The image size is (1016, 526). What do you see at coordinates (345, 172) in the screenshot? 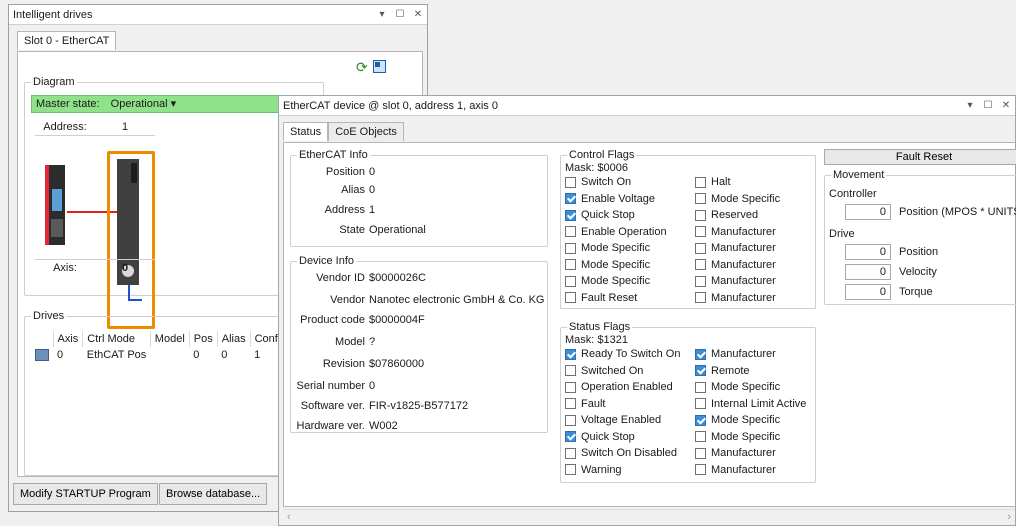
I see `info-position-key: Position` at bounding box center [345, 172].